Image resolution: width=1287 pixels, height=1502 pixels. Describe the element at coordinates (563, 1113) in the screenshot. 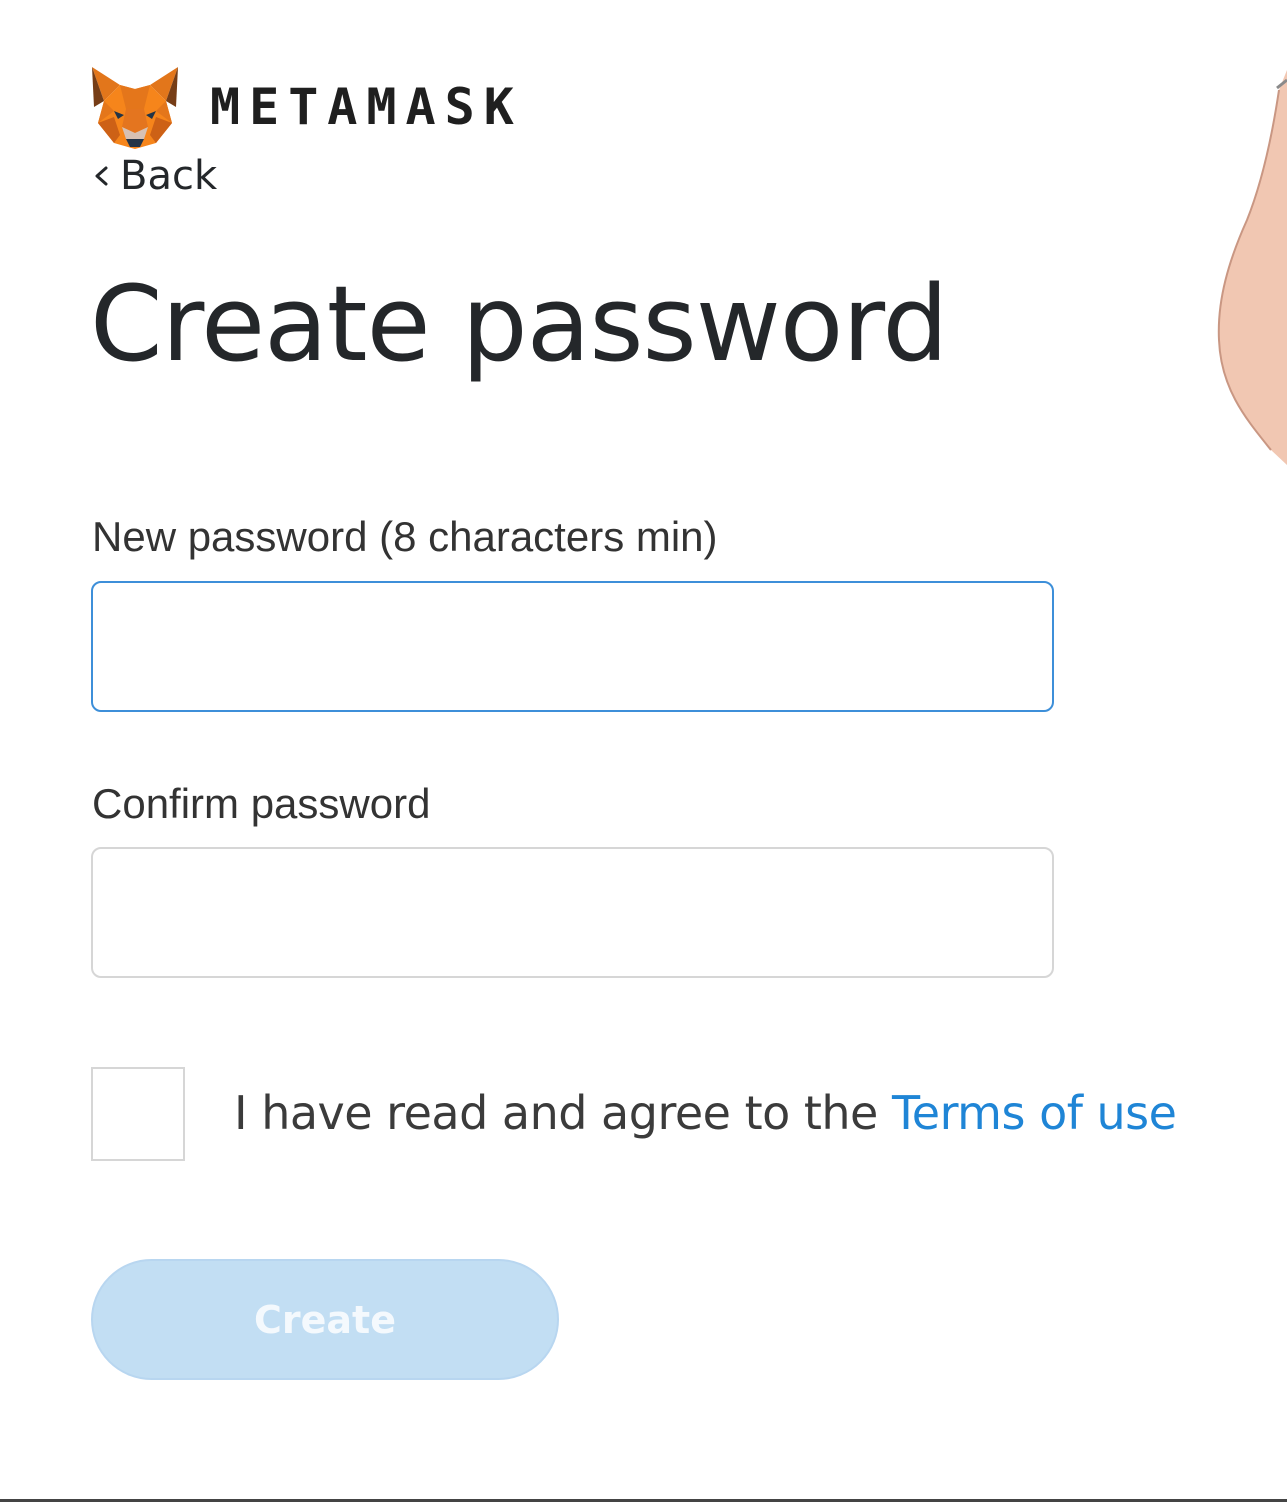

I see `terms-text: I have read and agree to the` at that location.